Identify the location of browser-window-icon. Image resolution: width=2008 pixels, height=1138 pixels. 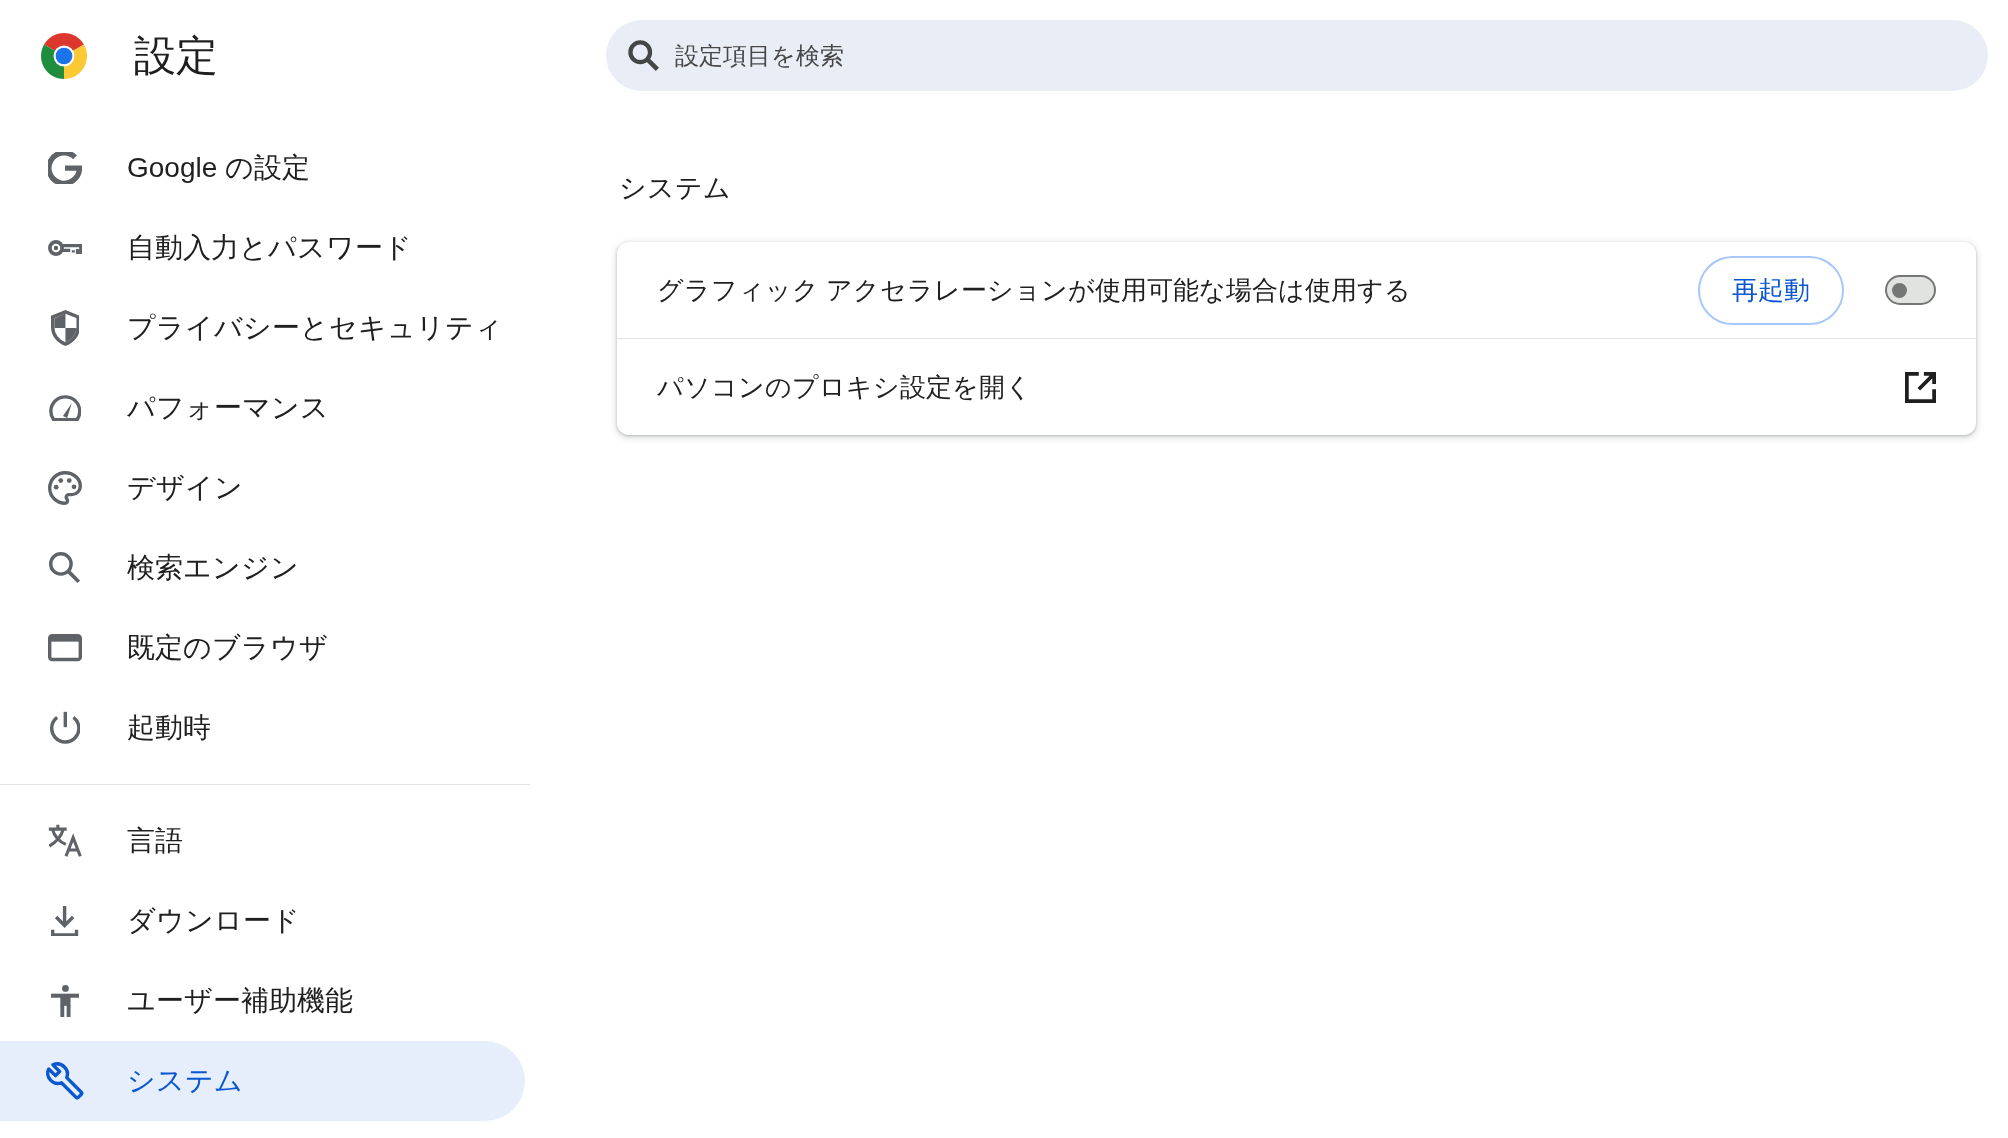
(65, 648).